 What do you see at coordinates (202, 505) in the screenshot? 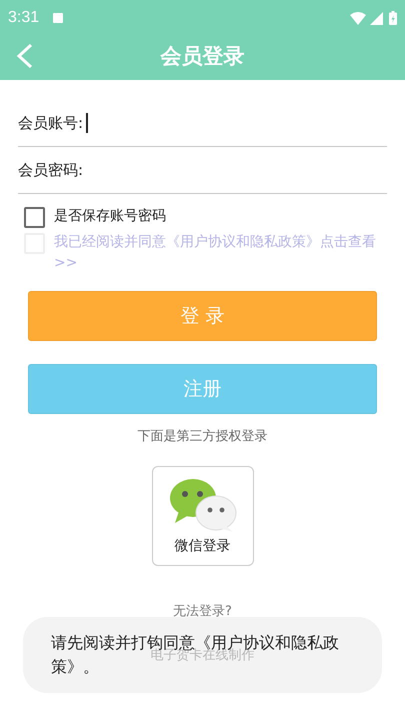
I see `chat-bubbles-icon` at bounding box center [202, 505].